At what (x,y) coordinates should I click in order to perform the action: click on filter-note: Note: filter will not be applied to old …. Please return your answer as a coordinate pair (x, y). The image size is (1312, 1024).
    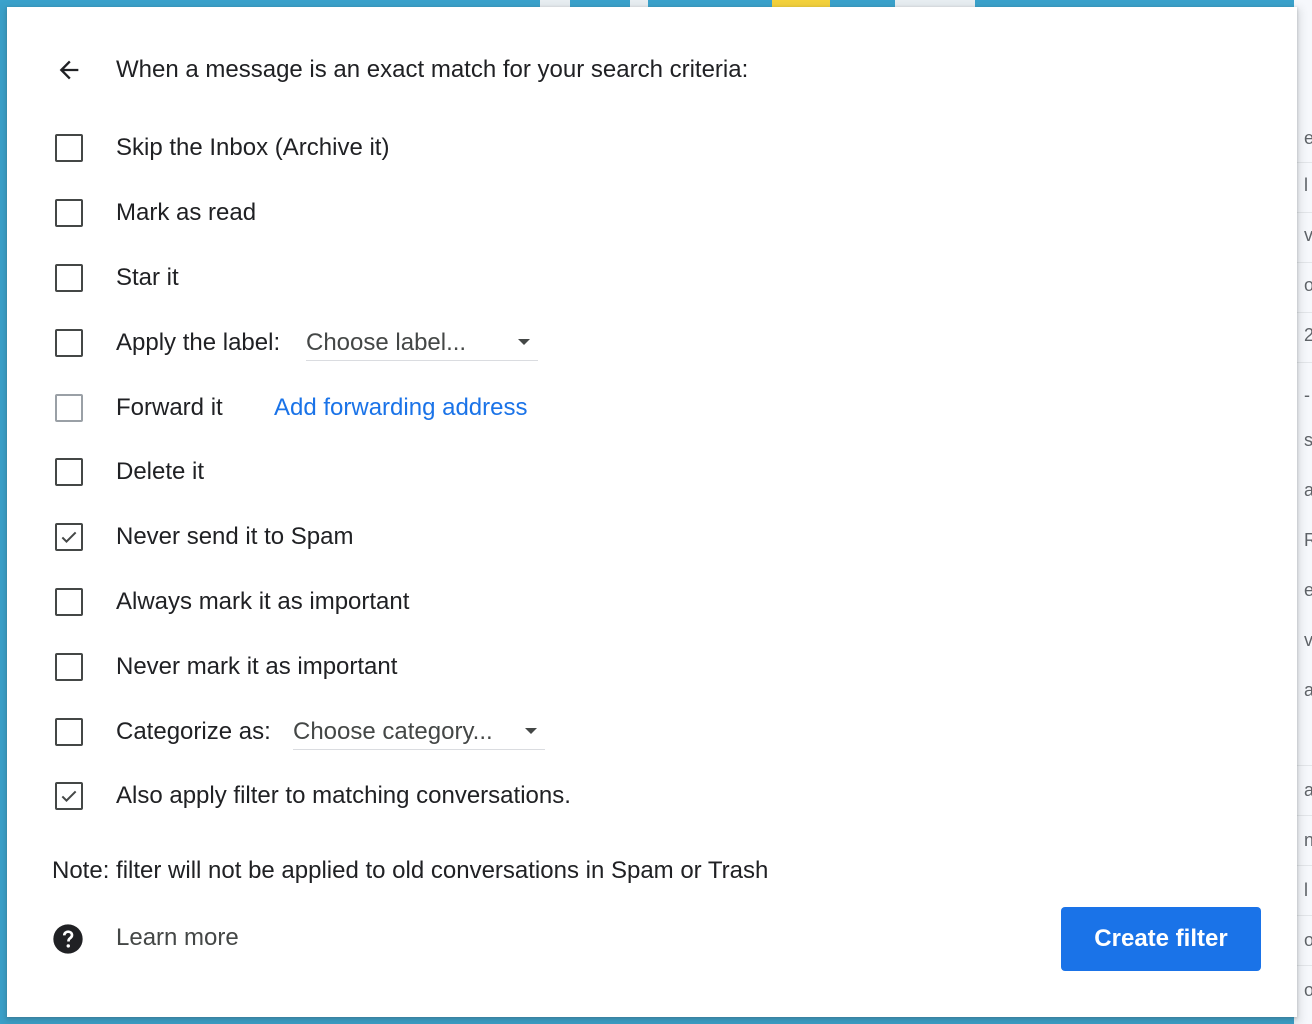
    Looking at the image, I should click on (410, 870).